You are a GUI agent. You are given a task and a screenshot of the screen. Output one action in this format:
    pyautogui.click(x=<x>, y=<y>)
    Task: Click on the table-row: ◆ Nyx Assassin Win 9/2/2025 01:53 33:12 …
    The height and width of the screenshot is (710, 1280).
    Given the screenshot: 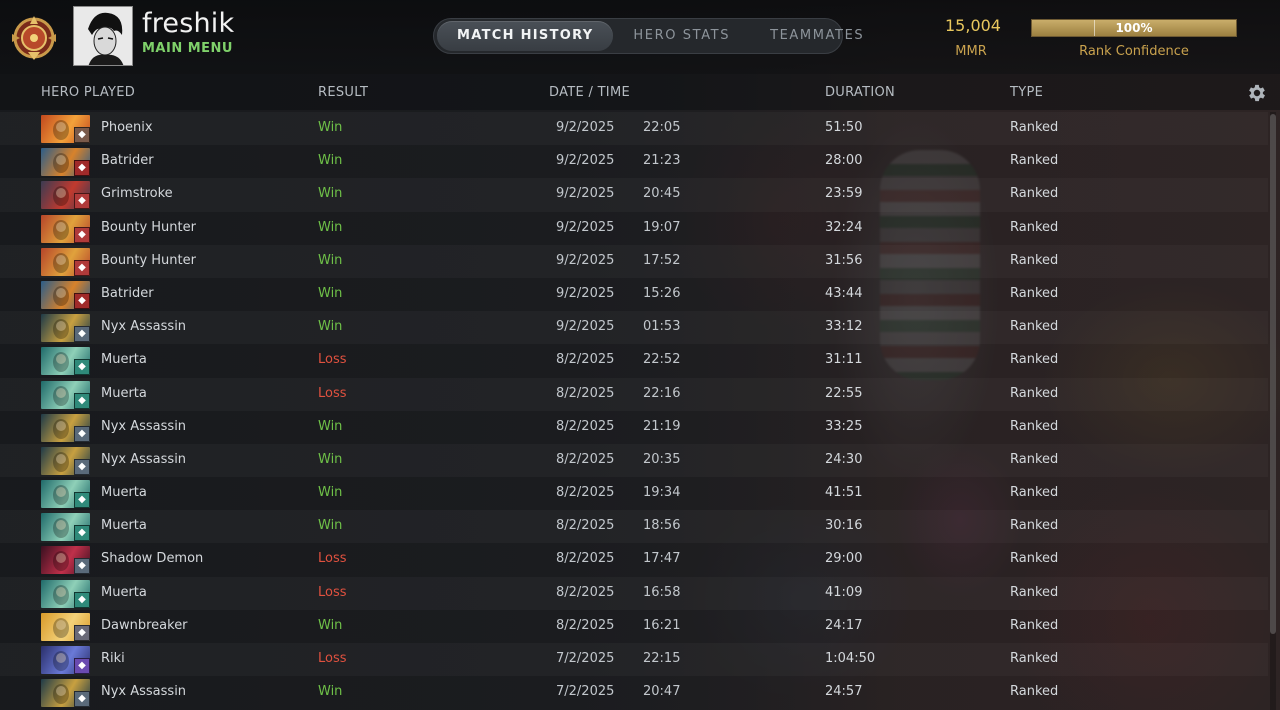 What is the action you would take?
    pyautogui.click(x=634, y=327)
    